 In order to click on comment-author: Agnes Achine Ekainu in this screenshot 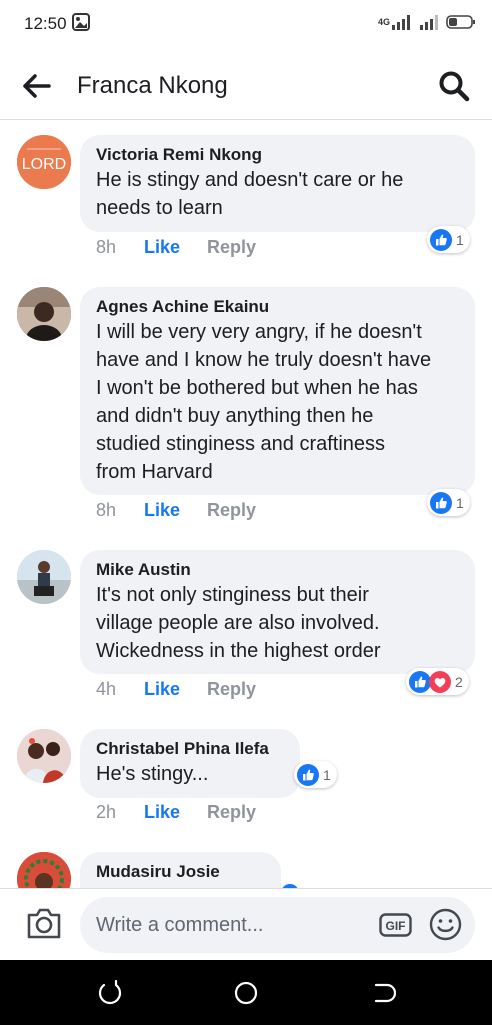, I will do `click(277, 307)`.